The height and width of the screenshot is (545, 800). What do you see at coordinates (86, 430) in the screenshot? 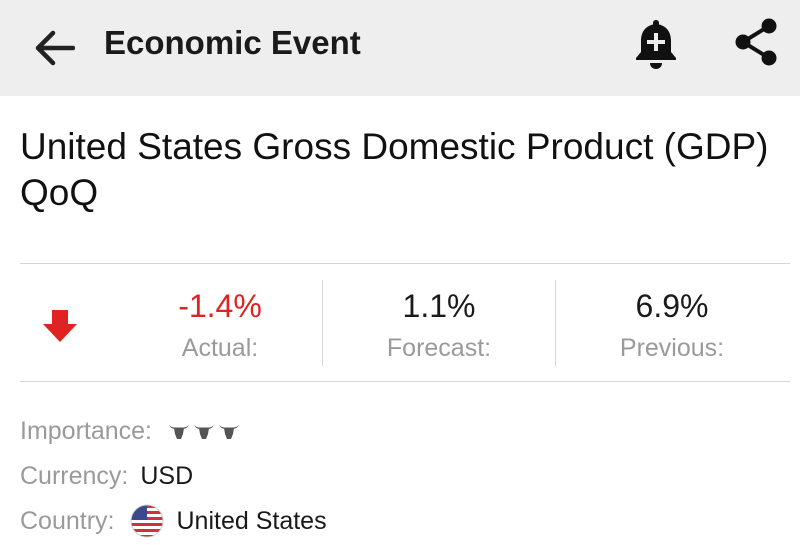
I see `importance-label: Importance:` at bounding box center [86, 430].